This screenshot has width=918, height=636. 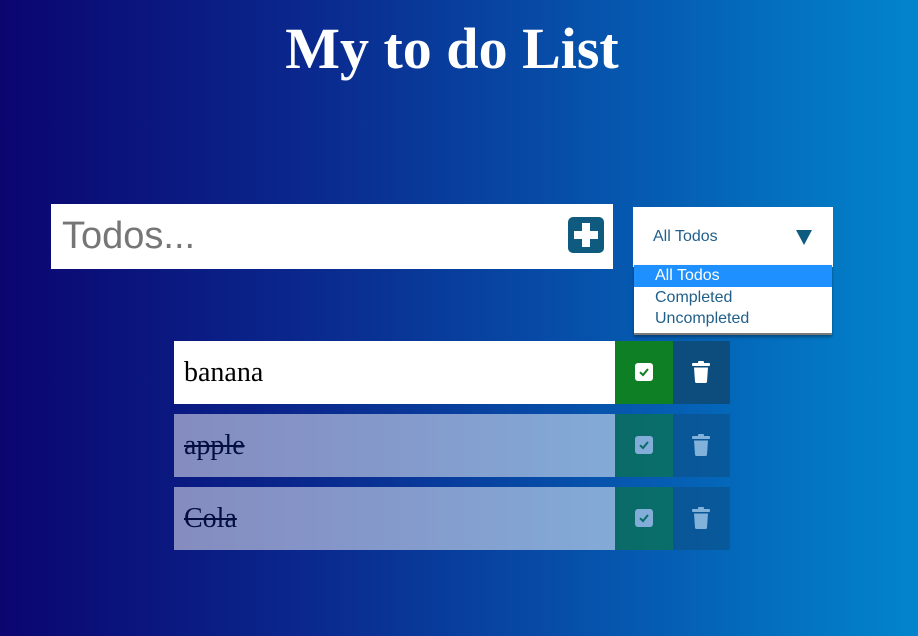 What do you see at coordinates (214, 445) in the screenshot?
I see `todo-item-text: apple` at bounding box center [214, 445].